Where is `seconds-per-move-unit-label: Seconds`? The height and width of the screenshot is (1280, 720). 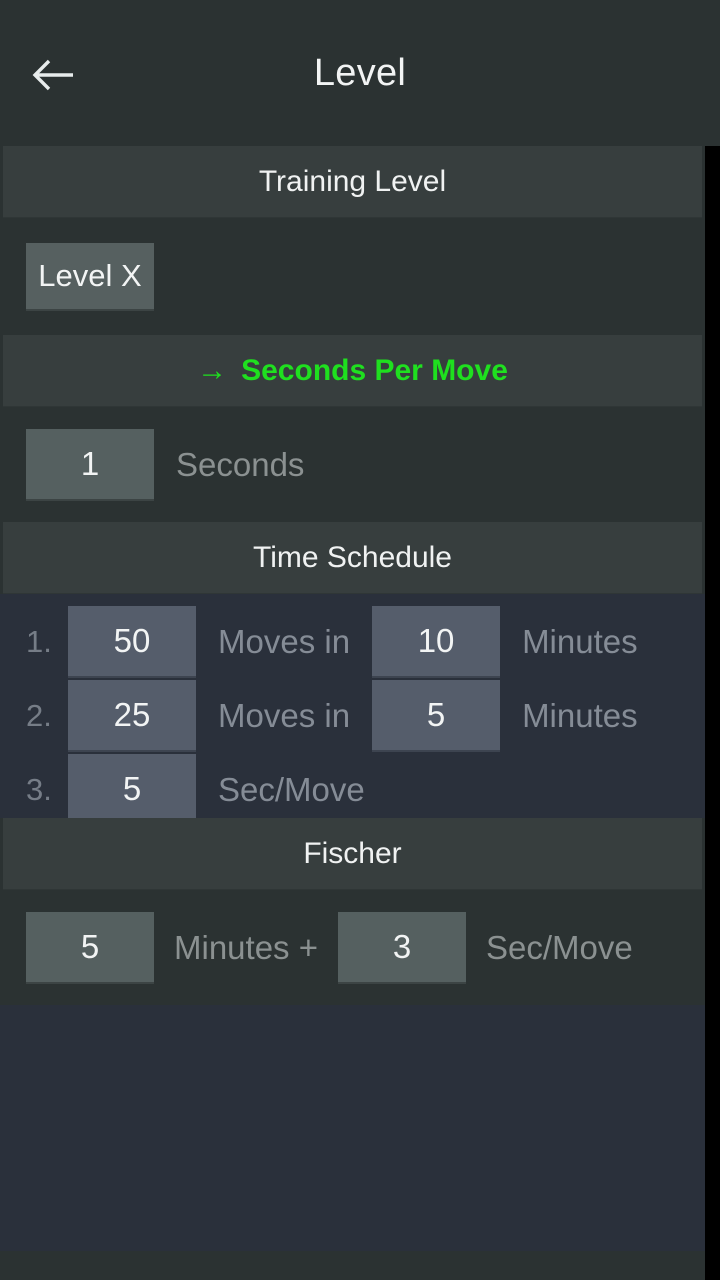
seconds-per-move-unit-label: Seconds is located at coordinates (240, 464).